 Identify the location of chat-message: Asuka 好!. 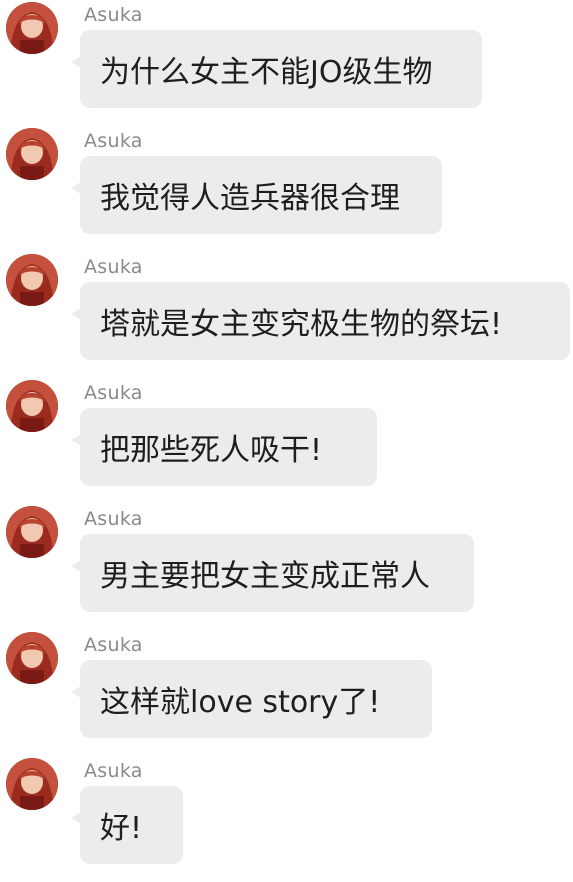
(286, 819).